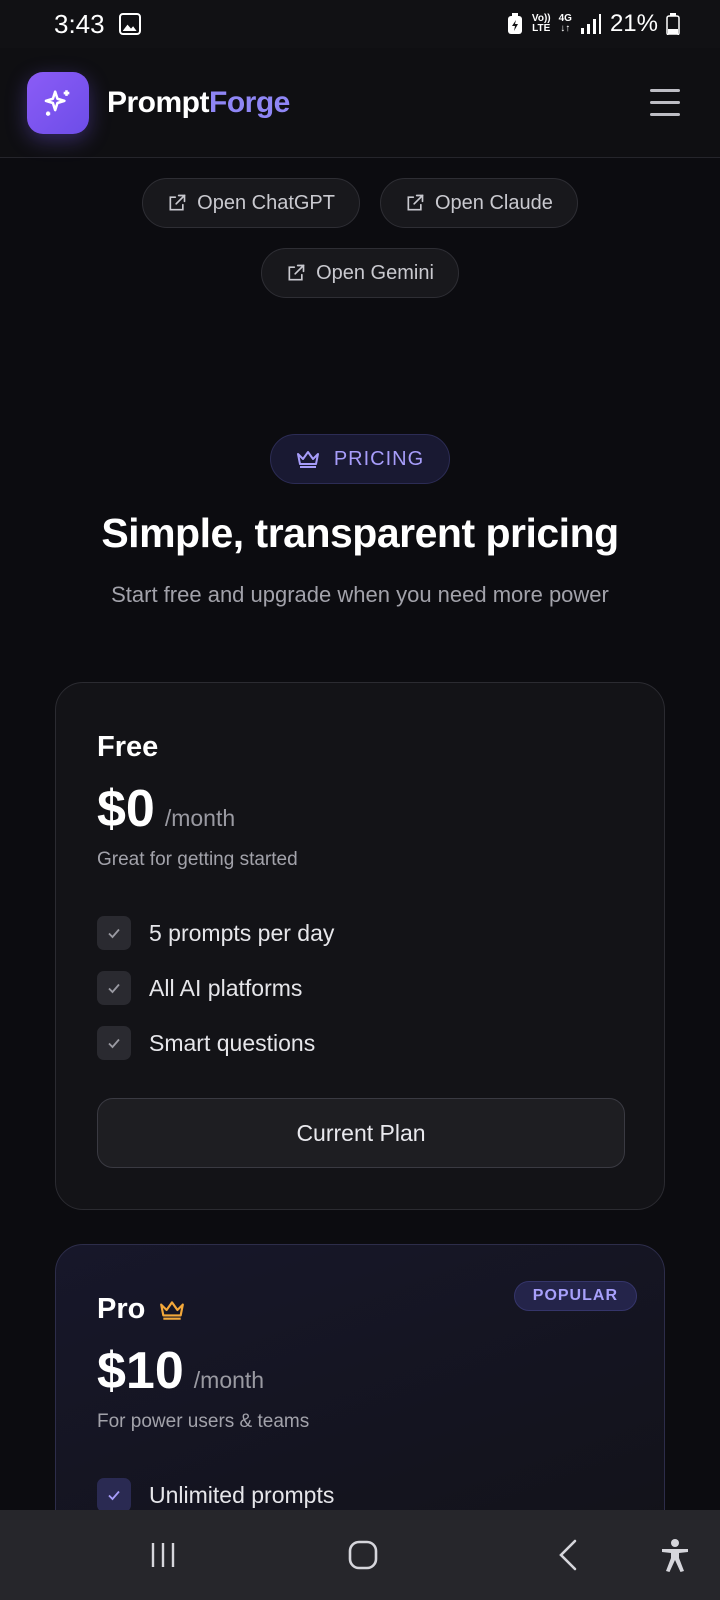  I want to click on status-time: 3:43, so click(79, 23).